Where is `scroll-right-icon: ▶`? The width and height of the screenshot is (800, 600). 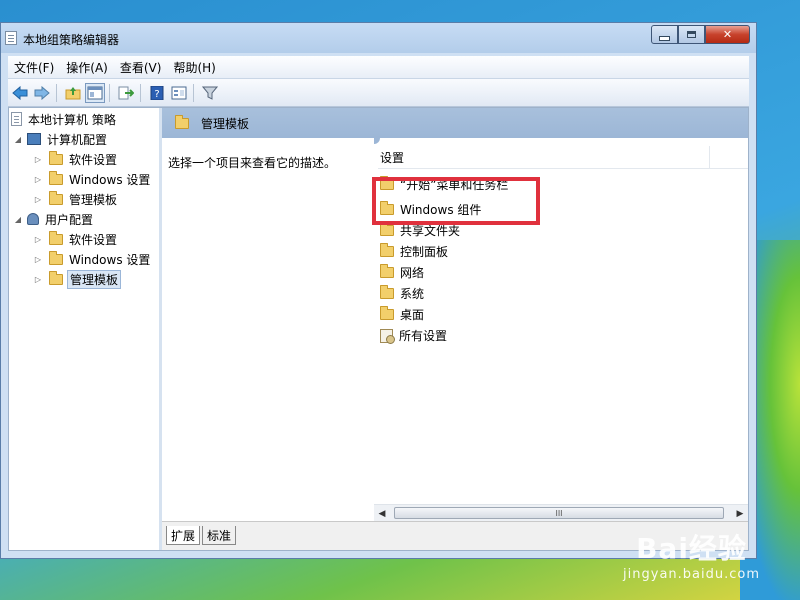 scroll-right-icon: ▶ is located at coordinates (740, 513).